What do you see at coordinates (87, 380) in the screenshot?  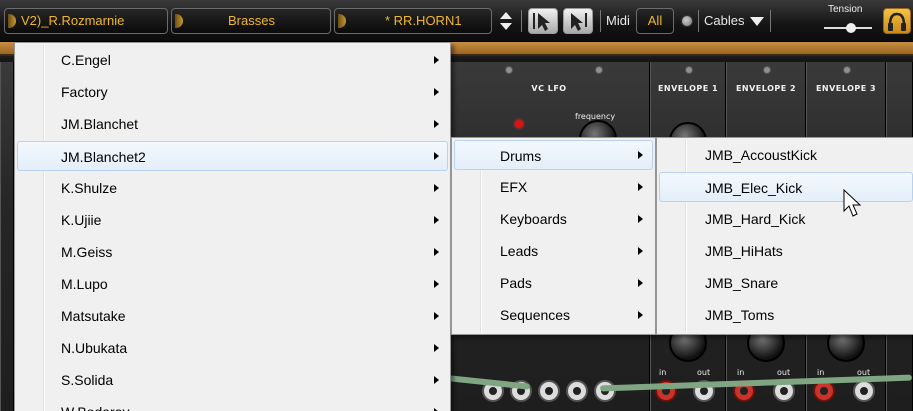 I see `menu-item-label: S.Solida` at bounding box center [87, 380].